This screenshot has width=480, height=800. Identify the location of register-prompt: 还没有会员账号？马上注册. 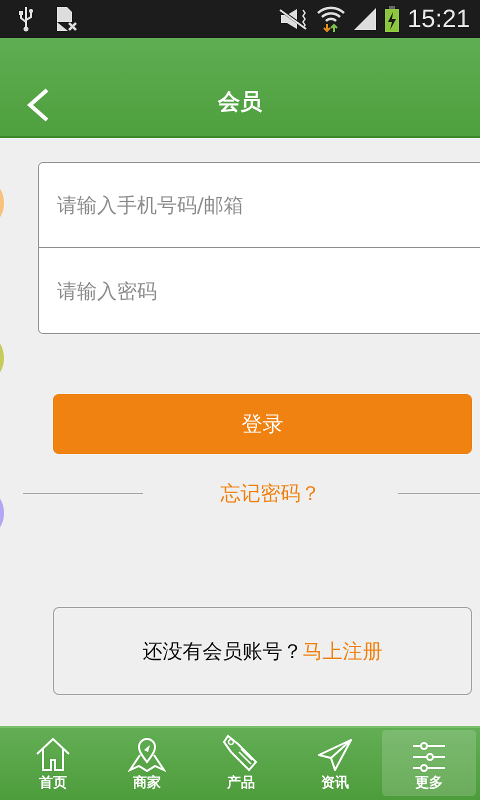
(262, 651).